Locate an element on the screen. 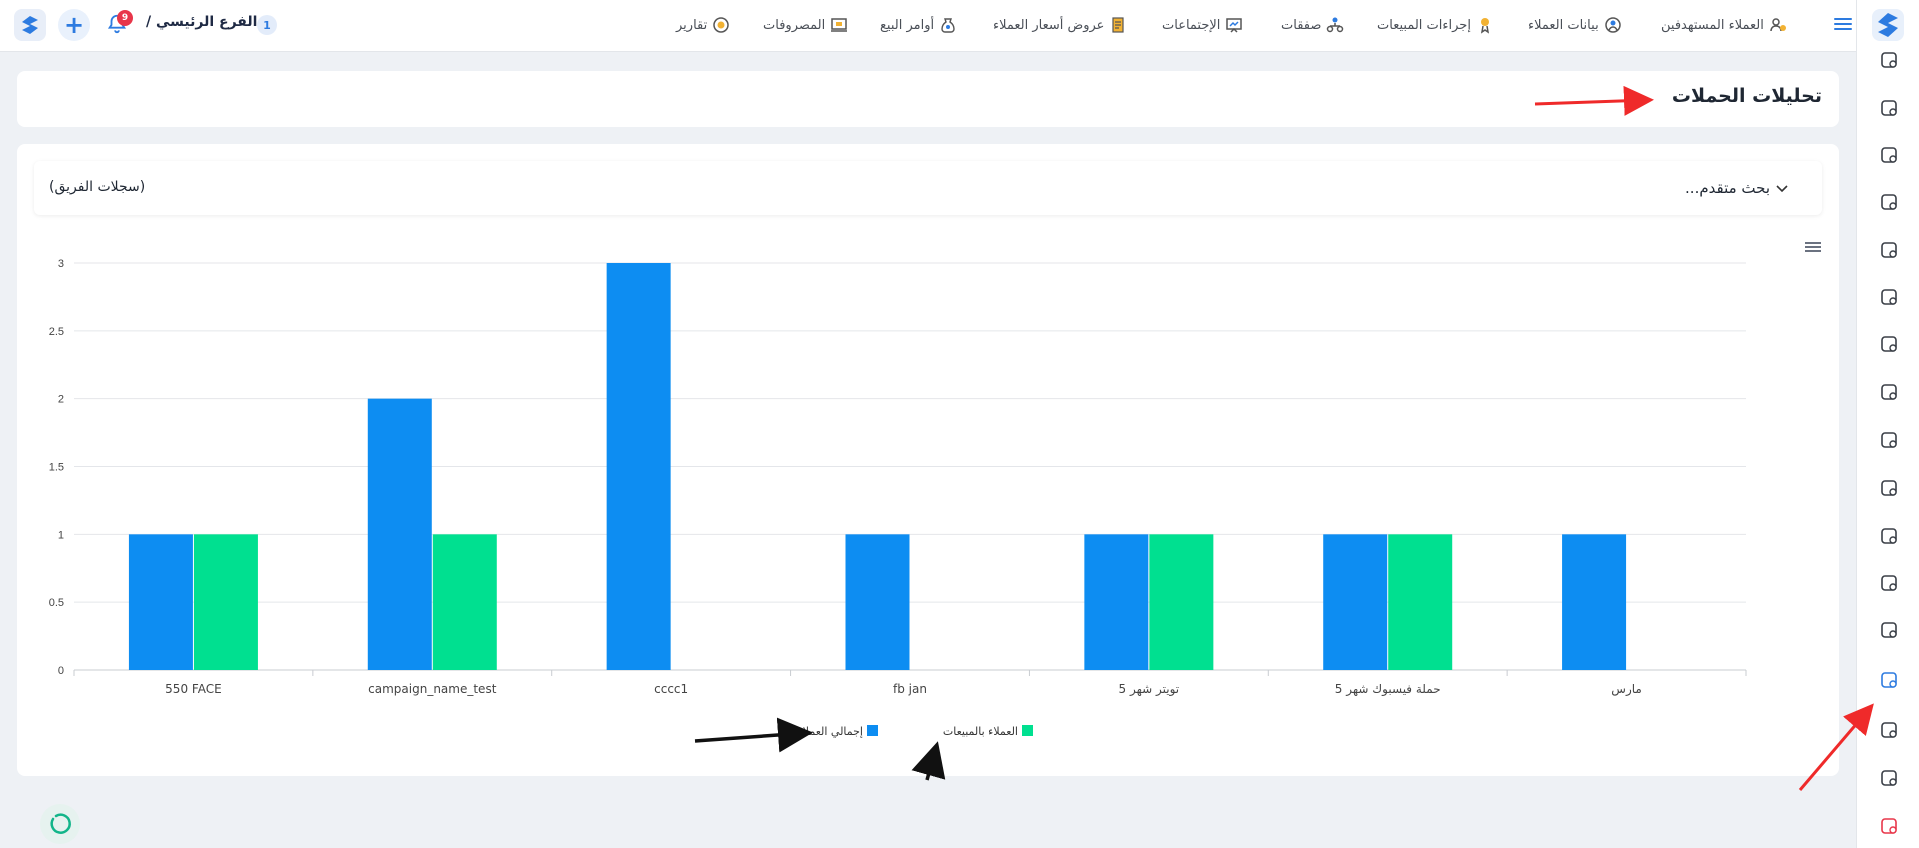  x-tick-label: تويتر شهر 5 is located at coordinates (1149, 689).